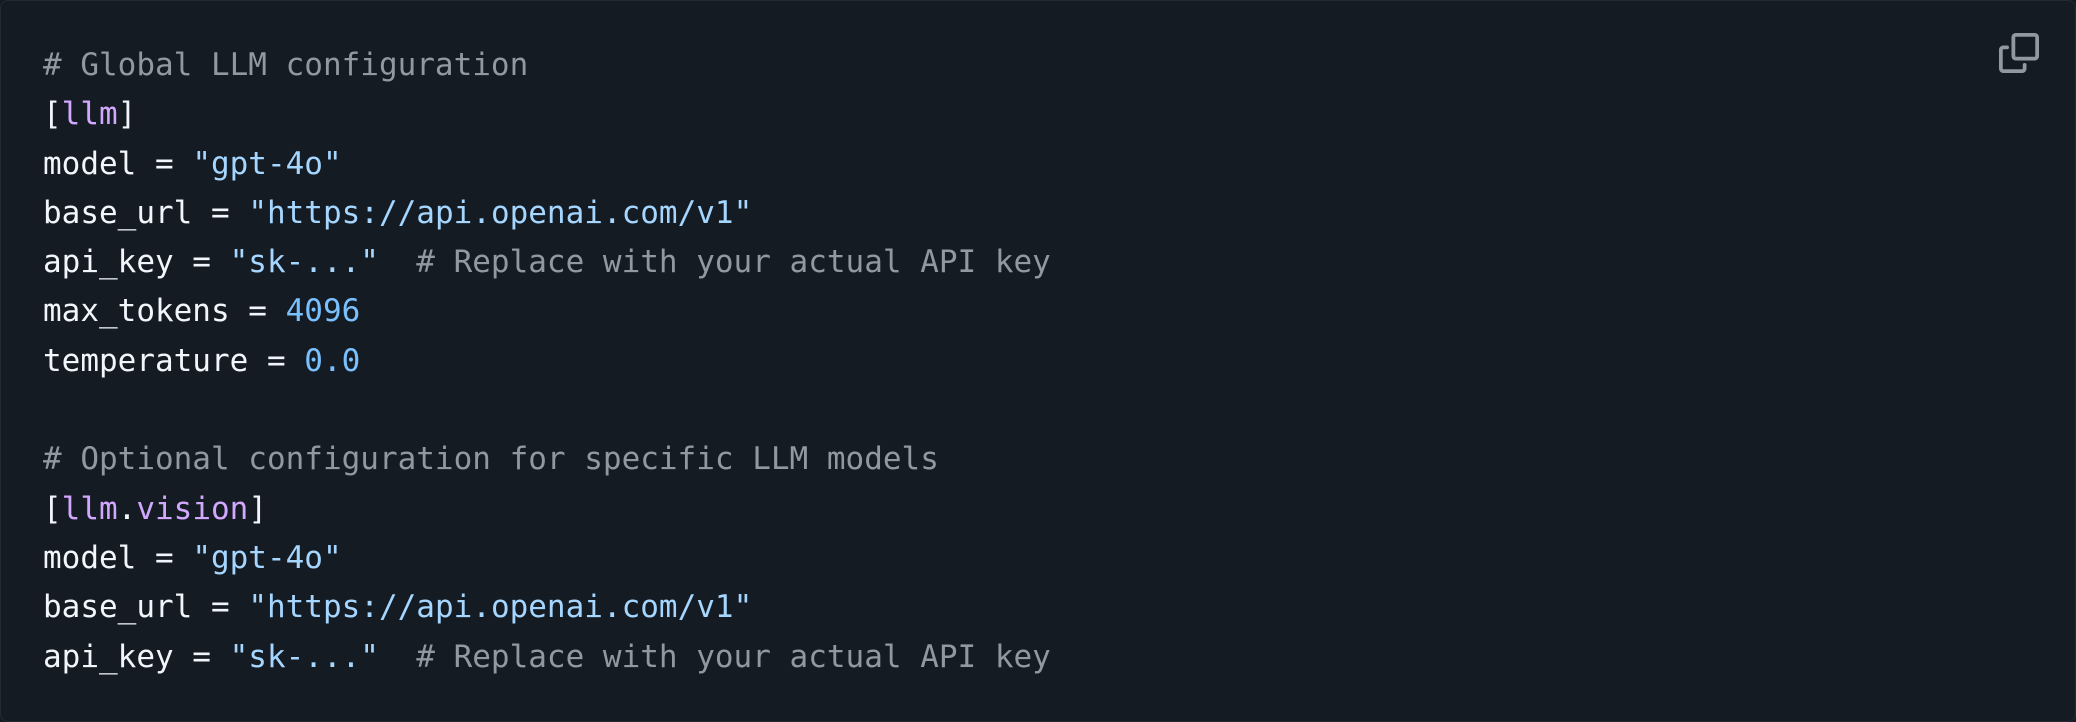  I want to click on code-line: temperature = 0.0, so click(547, 361).